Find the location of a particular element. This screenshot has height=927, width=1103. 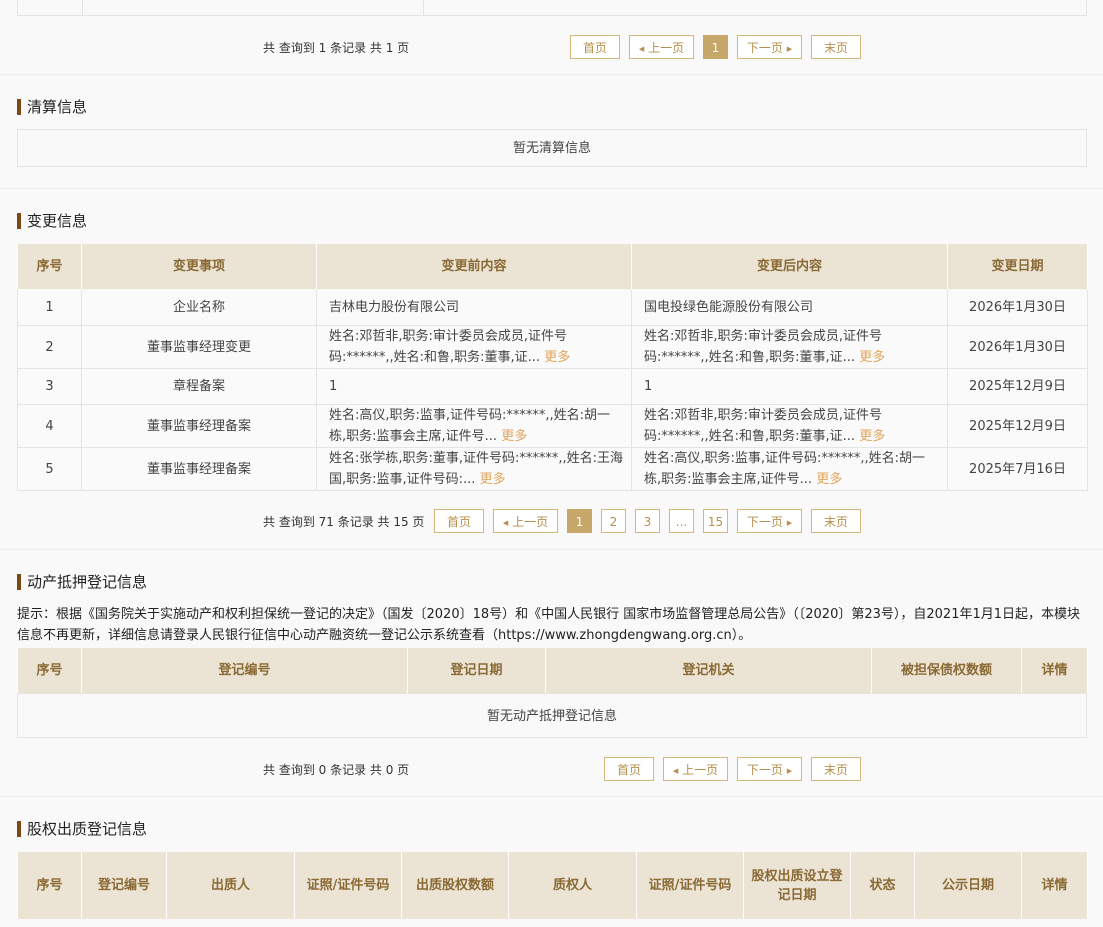

row-item: 章程备案 is located at coordinates (199, 386).